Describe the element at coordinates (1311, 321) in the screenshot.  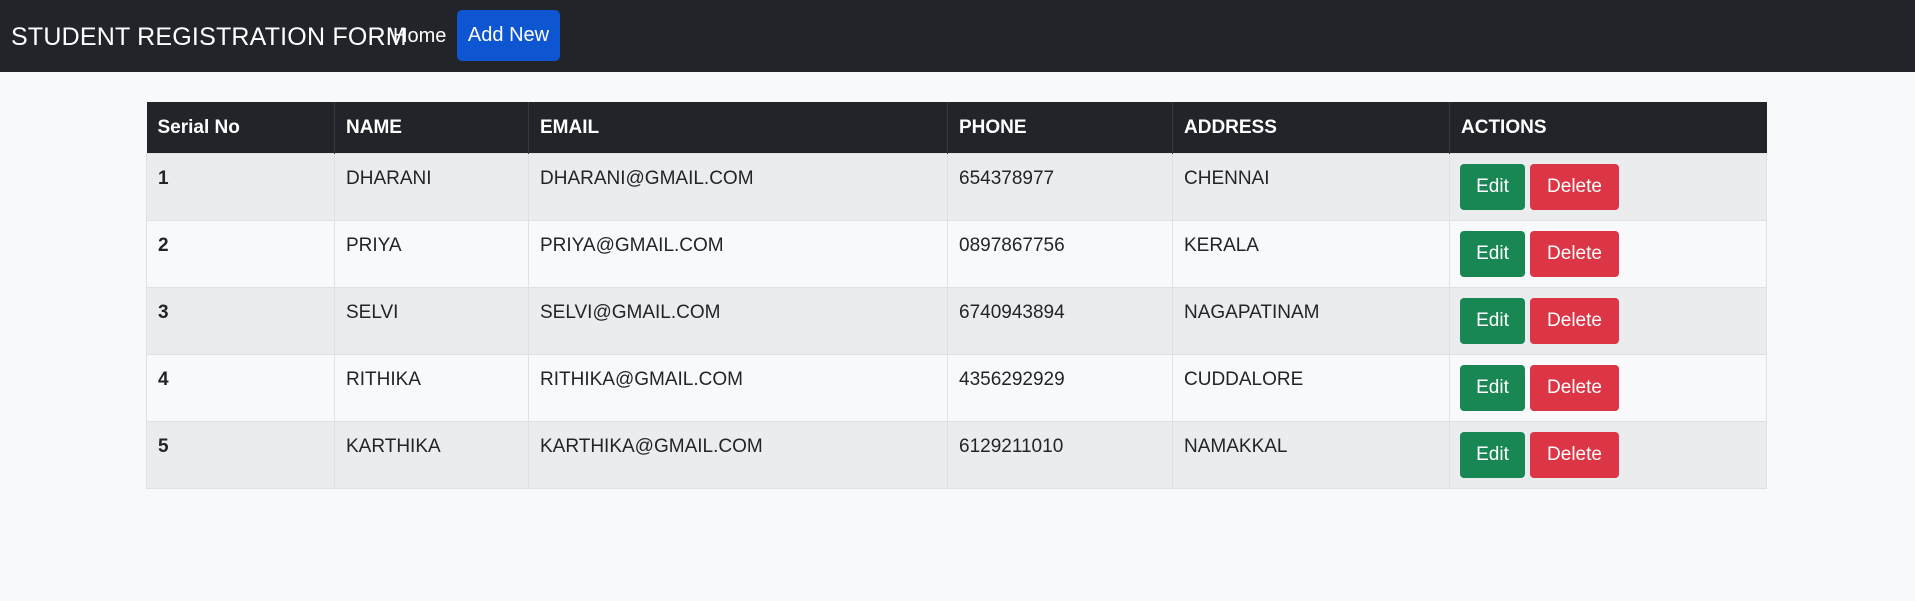
I see `cell-address: NAGAPATINAM` at that location.